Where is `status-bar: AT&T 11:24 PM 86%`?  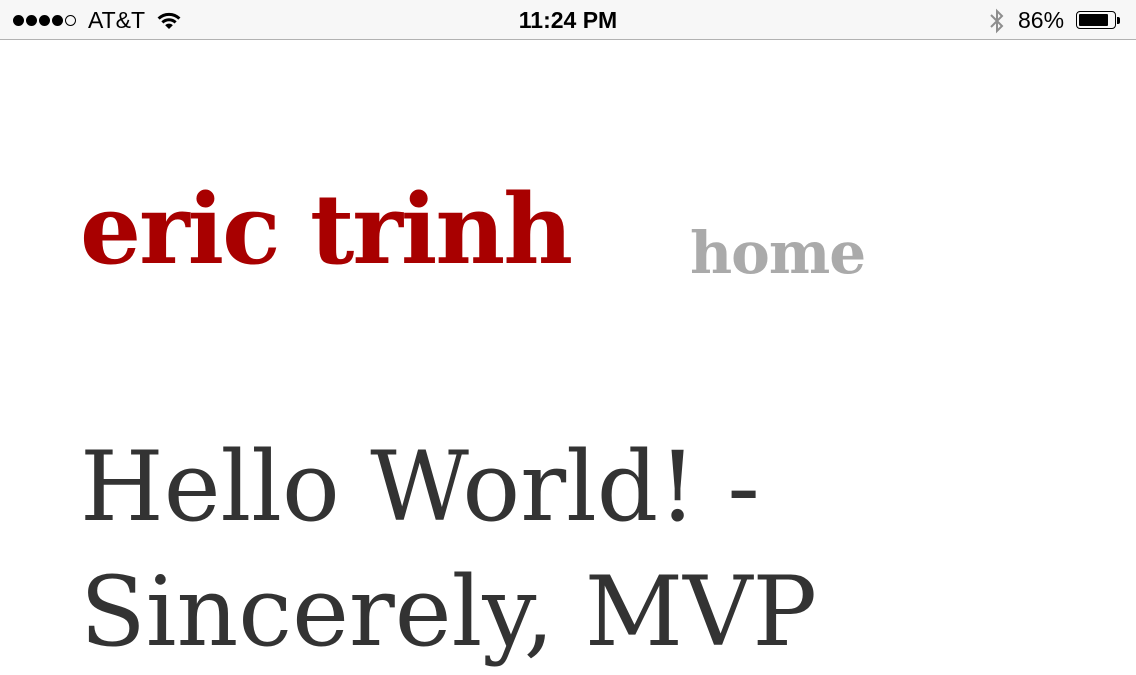 status-bar: AT&T 11:24 PM 86% is located at coordinates (568, 20).